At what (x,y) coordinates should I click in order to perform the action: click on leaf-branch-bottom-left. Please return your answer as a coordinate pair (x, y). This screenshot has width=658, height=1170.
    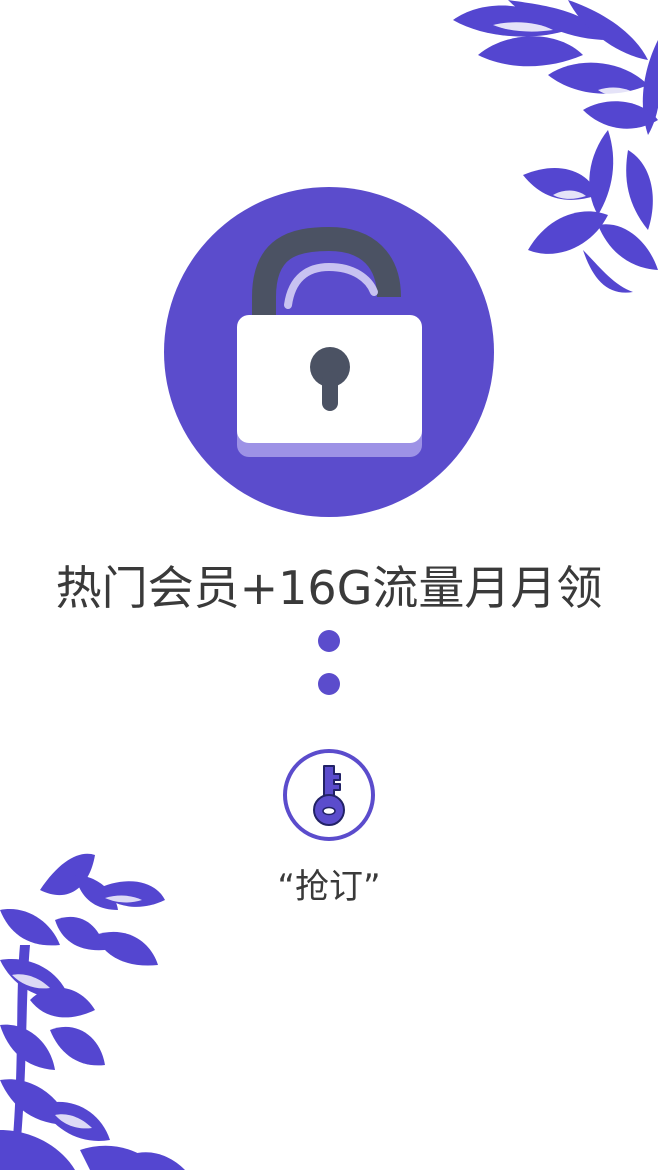
    Looking at the image, I should click on (92, 1011).